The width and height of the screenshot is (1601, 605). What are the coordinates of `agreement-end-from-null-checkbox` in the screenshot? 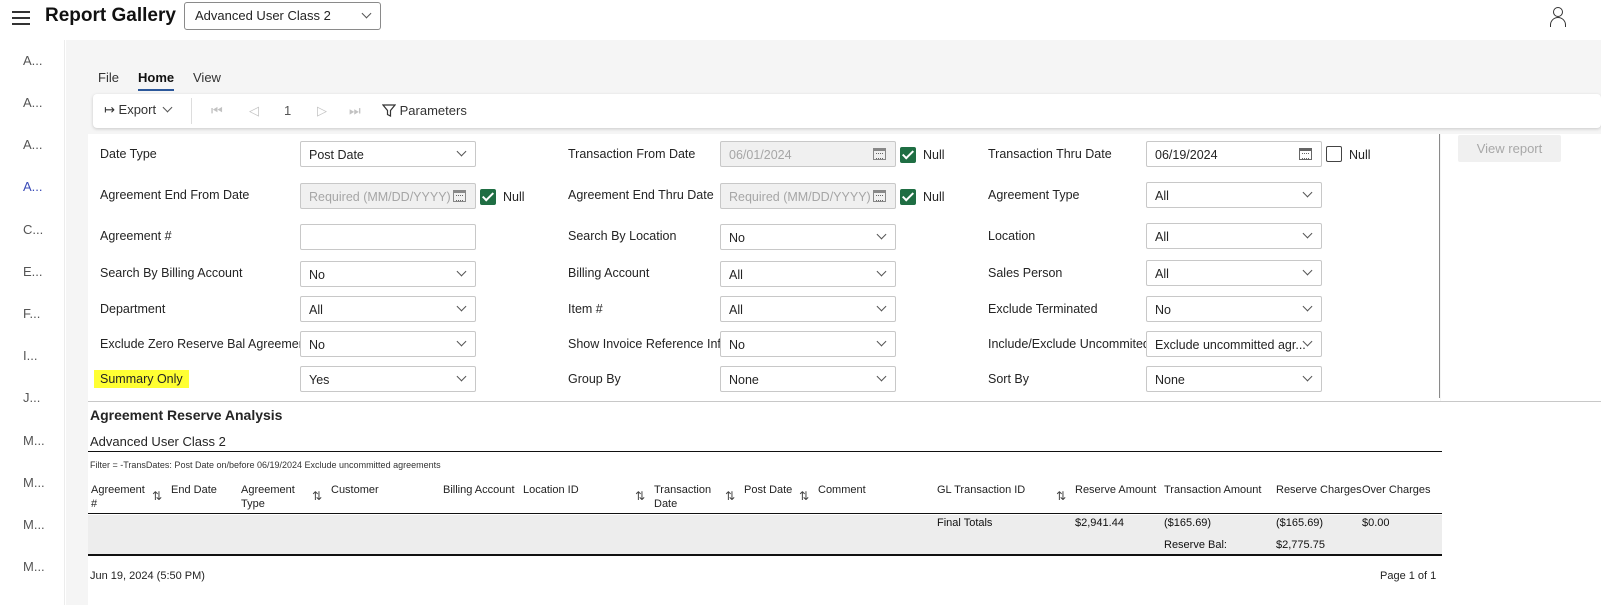 It's located at (488, 197).